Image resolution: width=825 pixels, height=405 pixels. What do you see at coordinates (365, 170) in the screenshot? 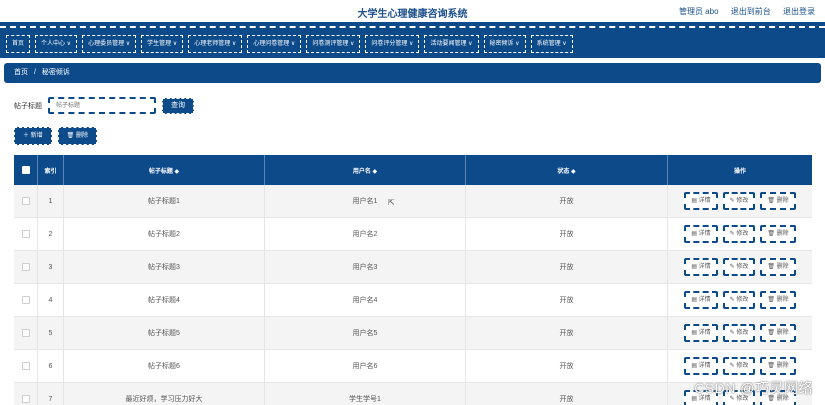
I see `header-username: 用户名 ◆` at bounding box center [365, 170].